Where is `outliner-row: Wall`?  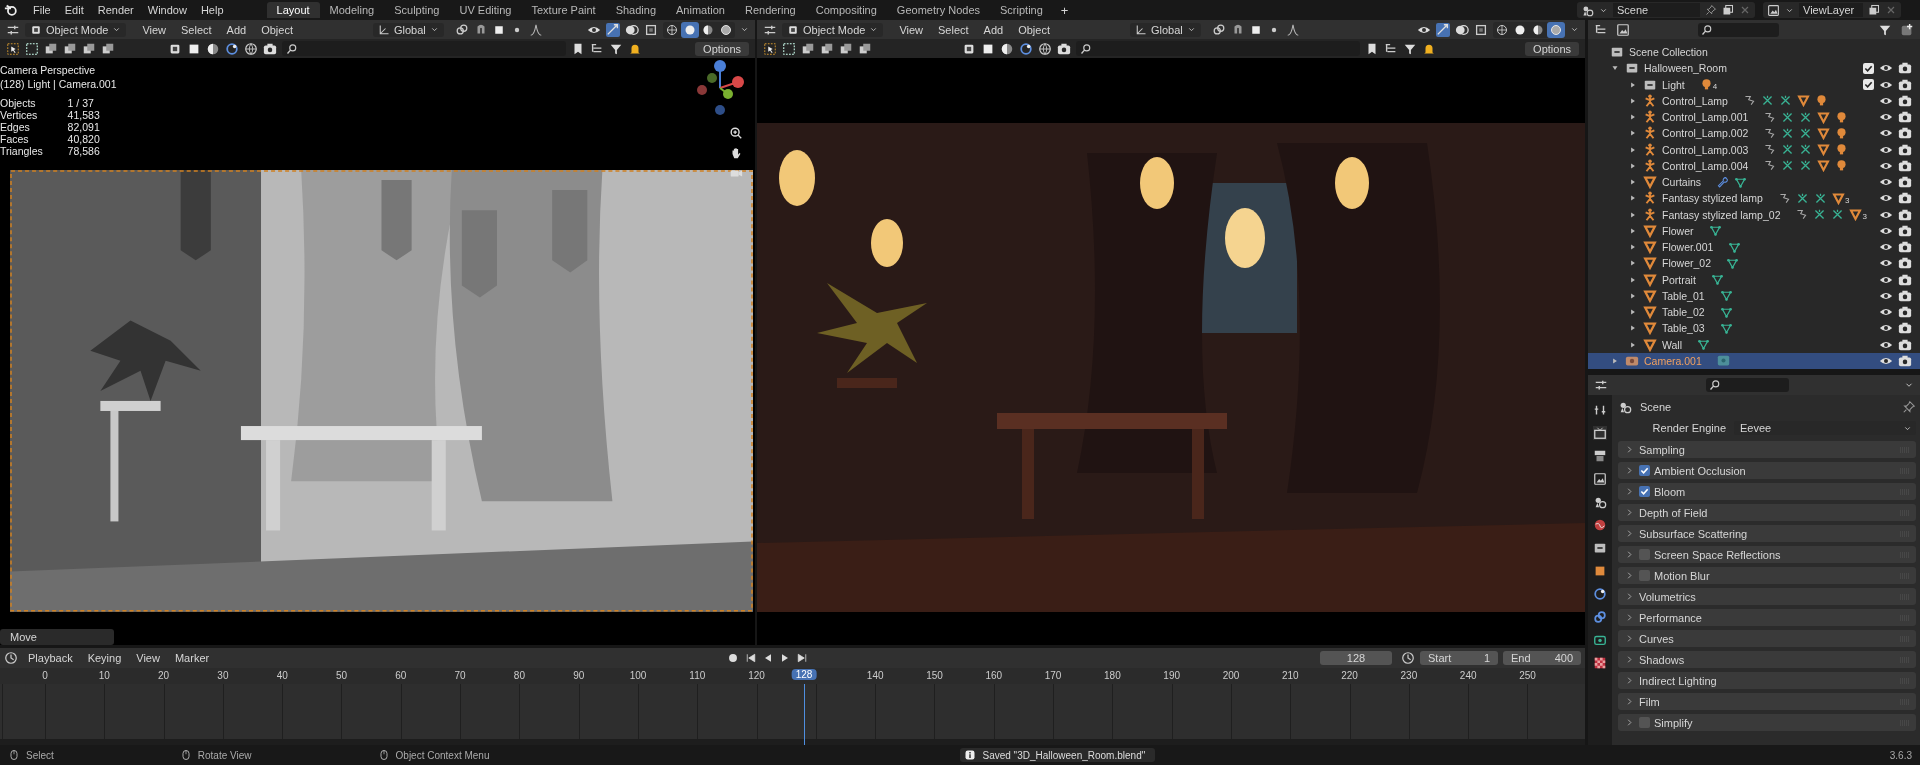
outliner-row: Wall is located at coordinates (1754, 344).